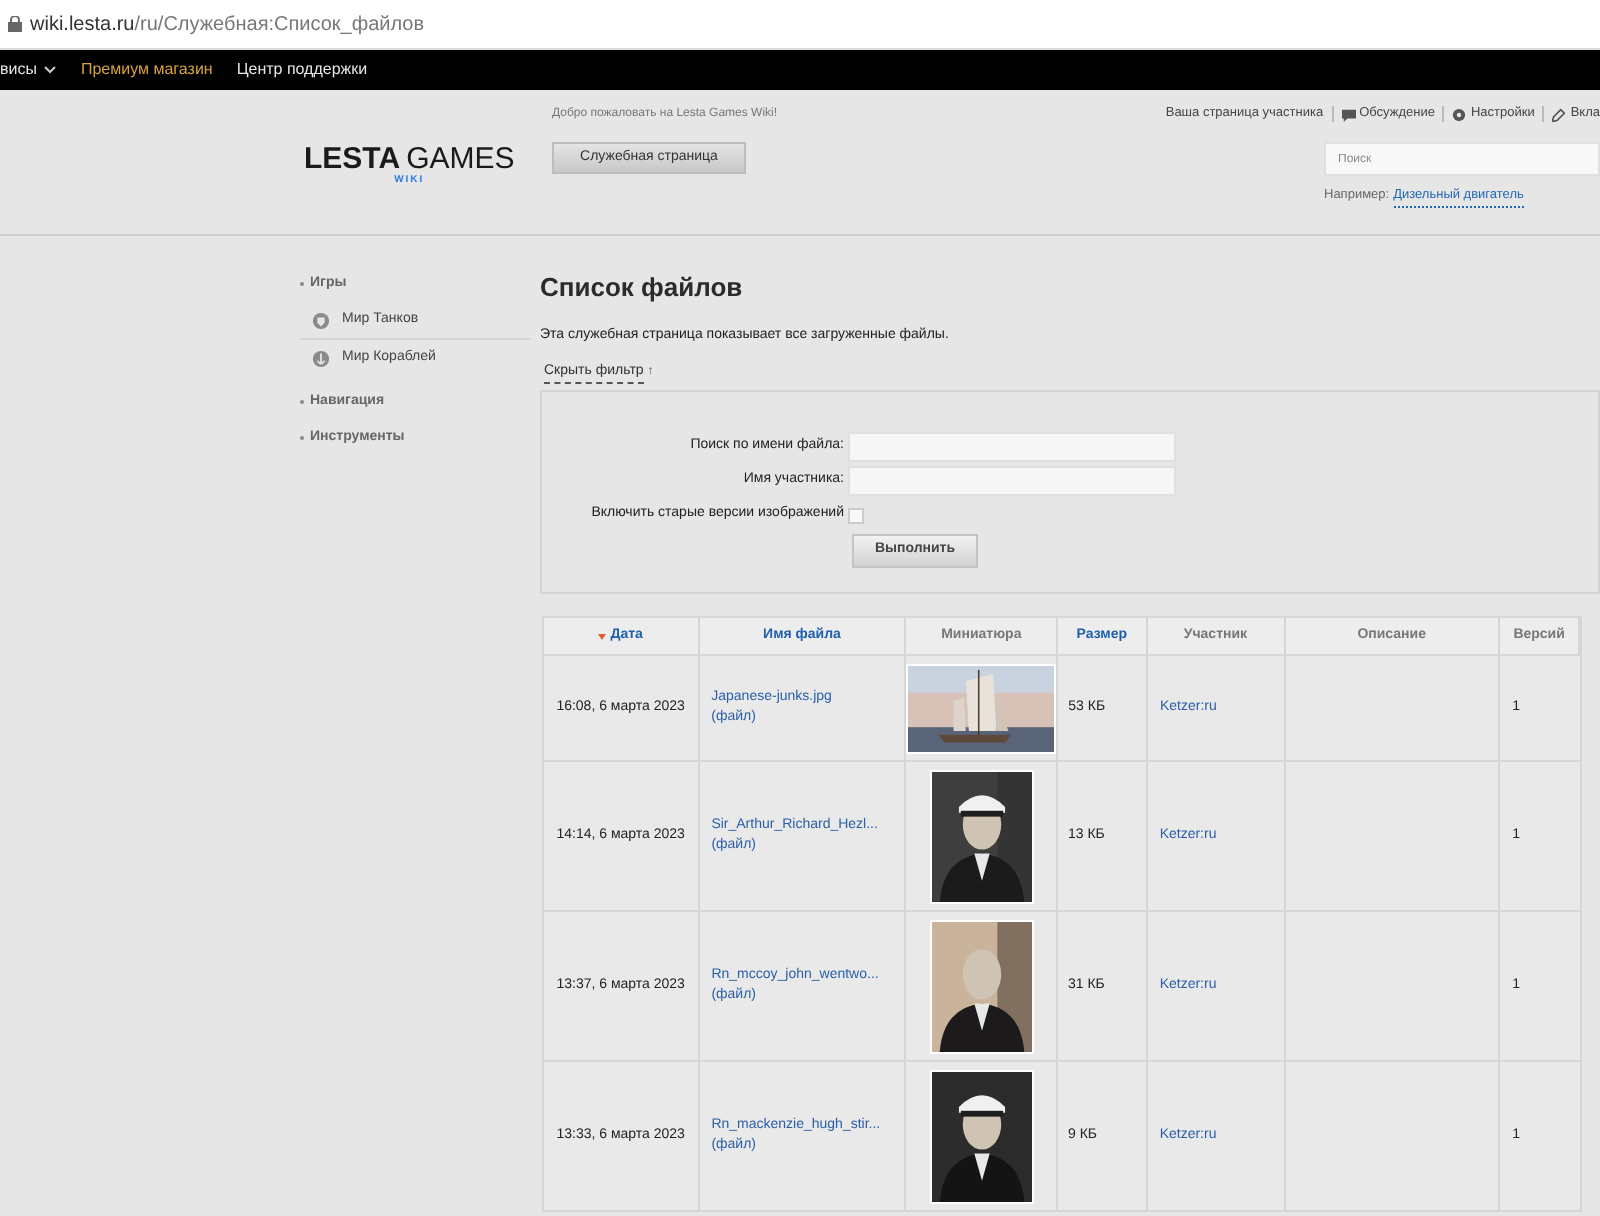 This screenshot has width=1600, height=1216. What do you see at coordinates (642, 287) in the screenshot?
I see `page-title: Список файлов` at bounding box center [642, 287].